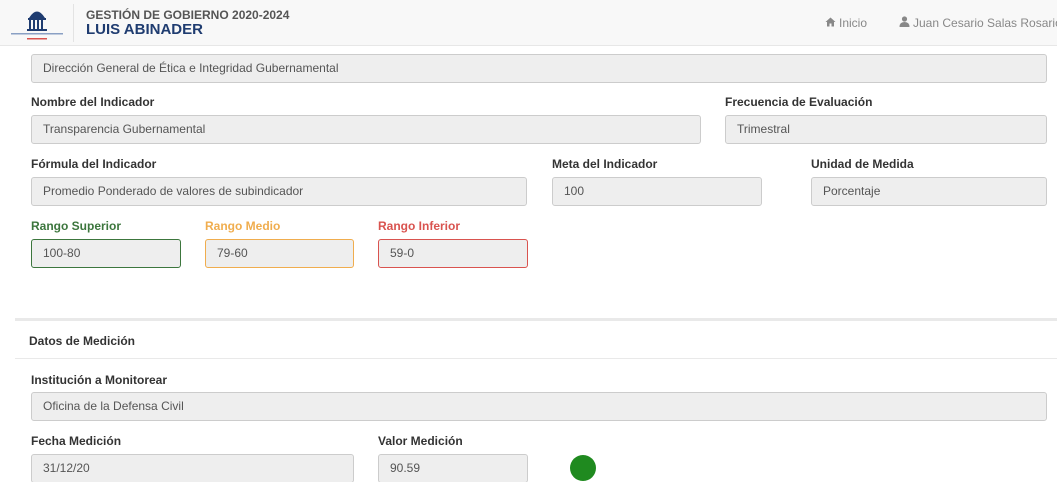 Image resolution: width=1057 pixels, height=482 pixels. What do you see at coordinates (366, 129) in the screenshot?
I see `indicator-name-field: Transparencia Gubernamental` at bounding box center [366, 129].